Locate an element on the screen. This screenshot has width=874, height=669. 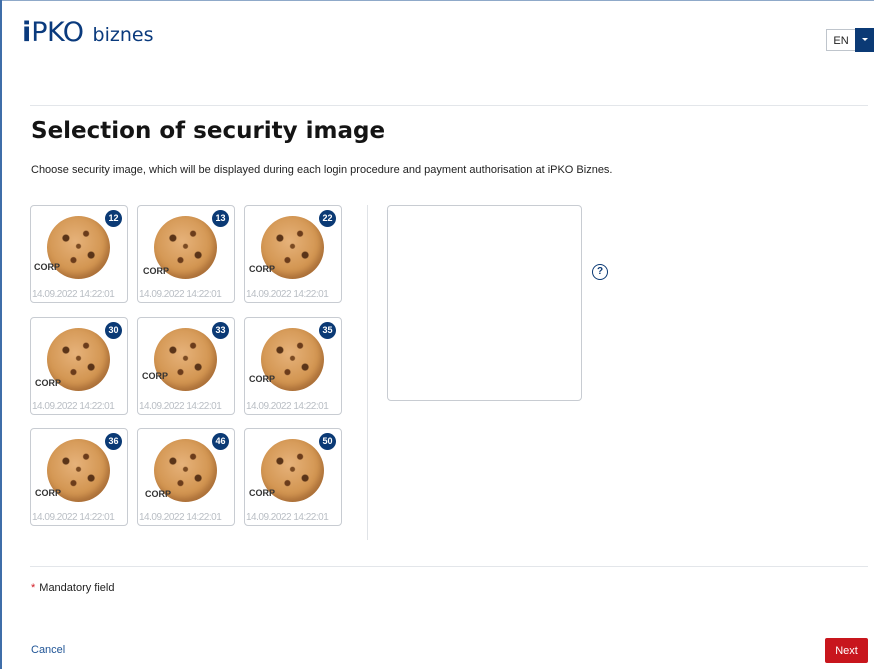
cookie-image is located at coordinates (185, 359).